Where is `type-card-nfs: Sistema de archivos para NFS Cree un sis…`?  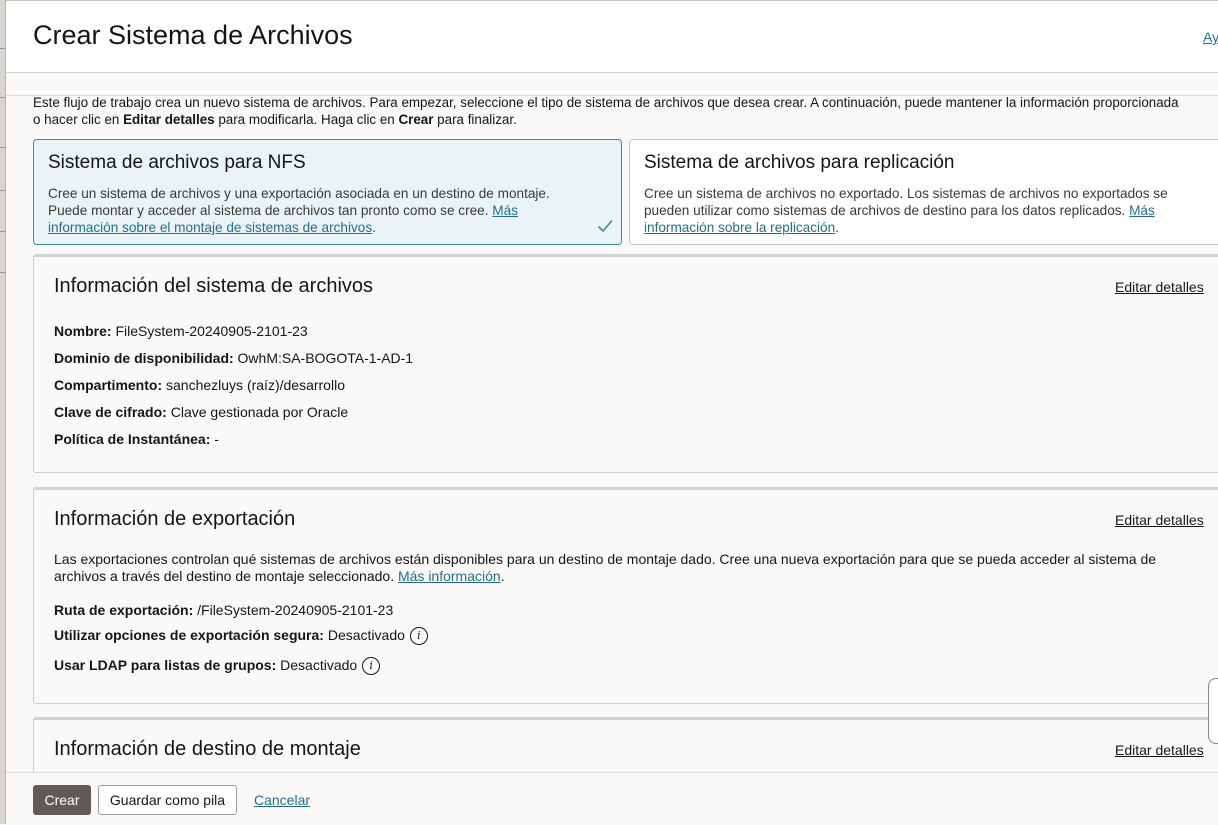
type-card-nfs: Sistema de archivos para NFS Cree un sis… is located at coordinates (327, 192).